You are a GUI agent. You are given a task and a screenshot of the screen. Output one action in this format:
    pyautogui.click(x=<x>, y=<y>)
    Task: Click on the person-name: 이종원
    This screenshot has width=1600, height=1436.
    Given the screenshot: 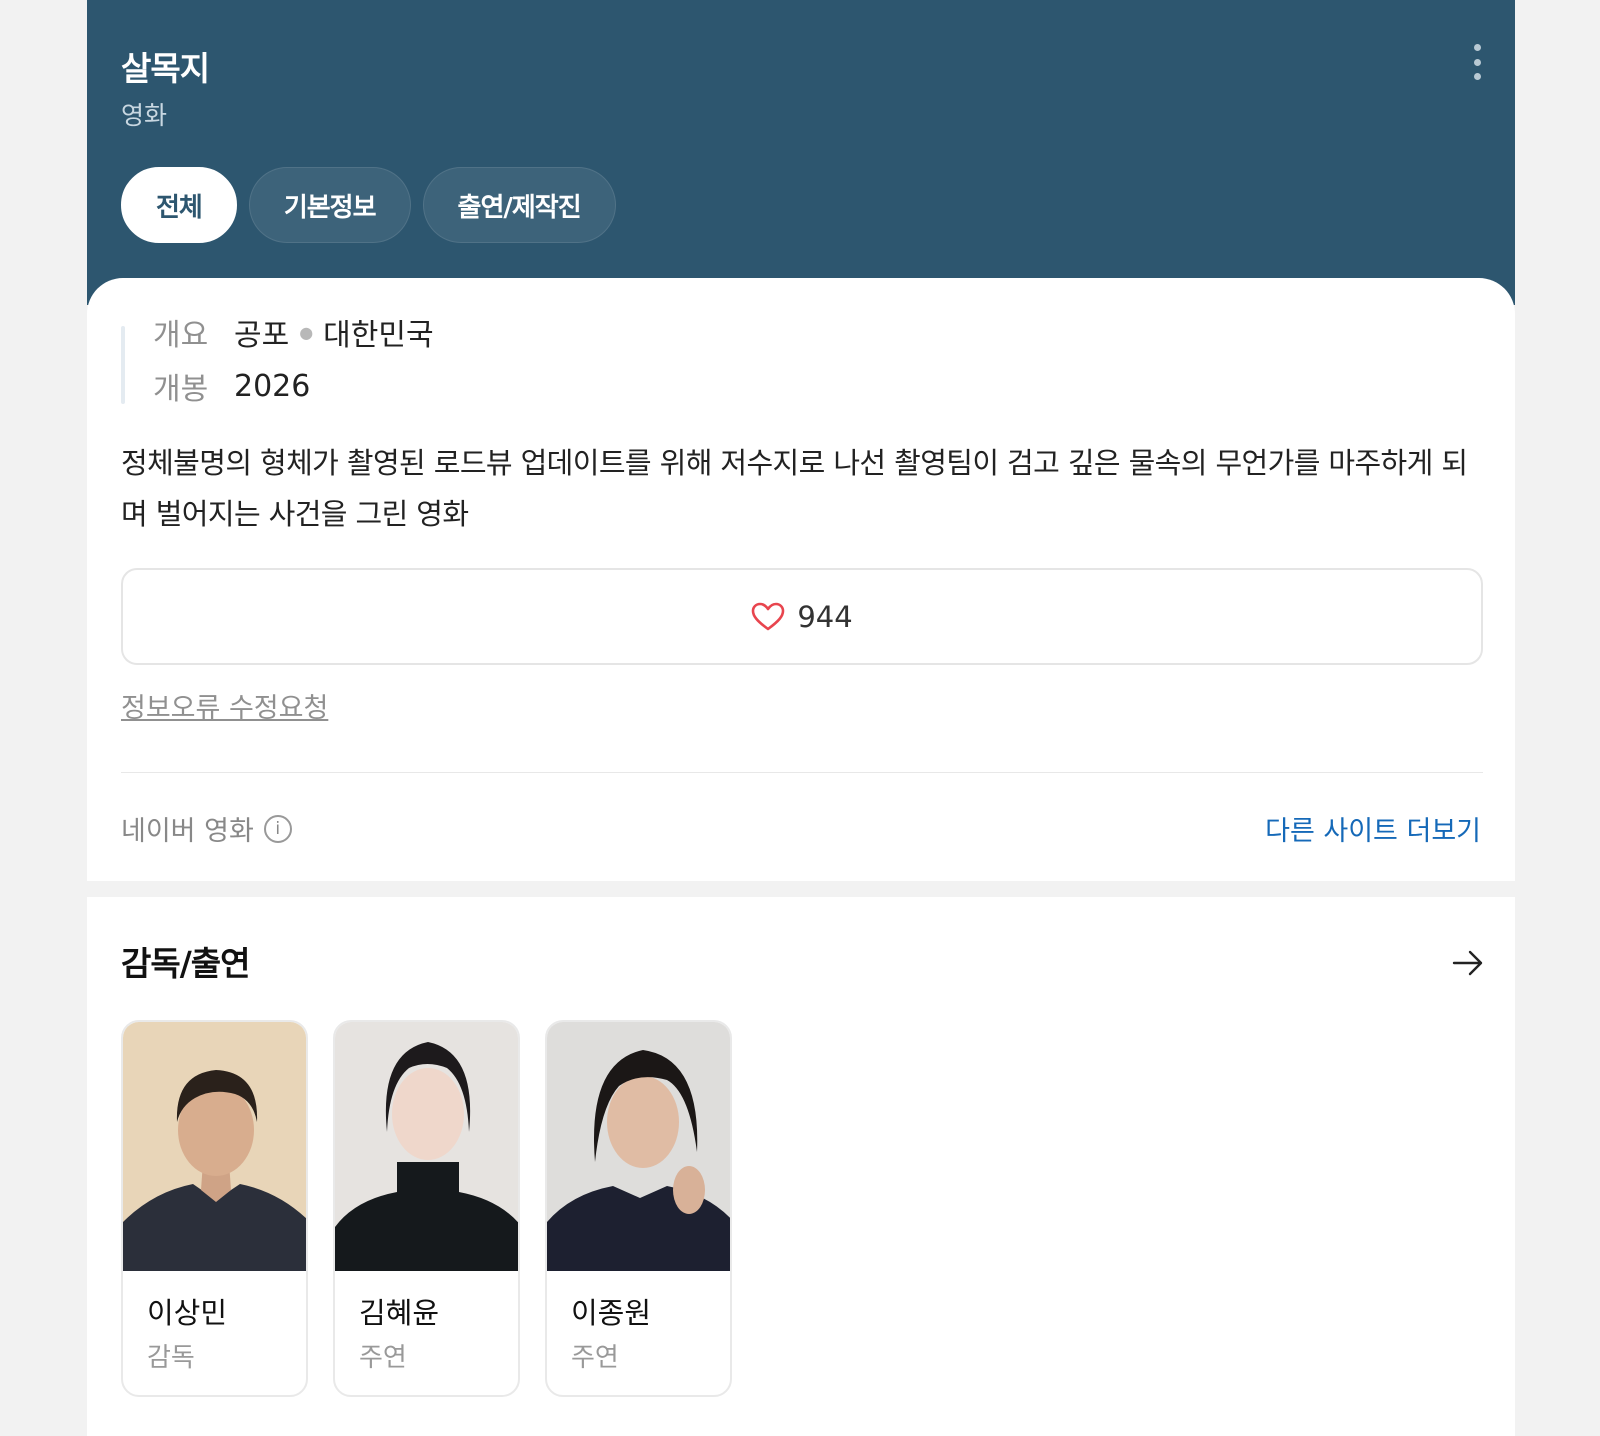 What is the action you would take?
    pyautogui.click(x=611, y=1313)
    